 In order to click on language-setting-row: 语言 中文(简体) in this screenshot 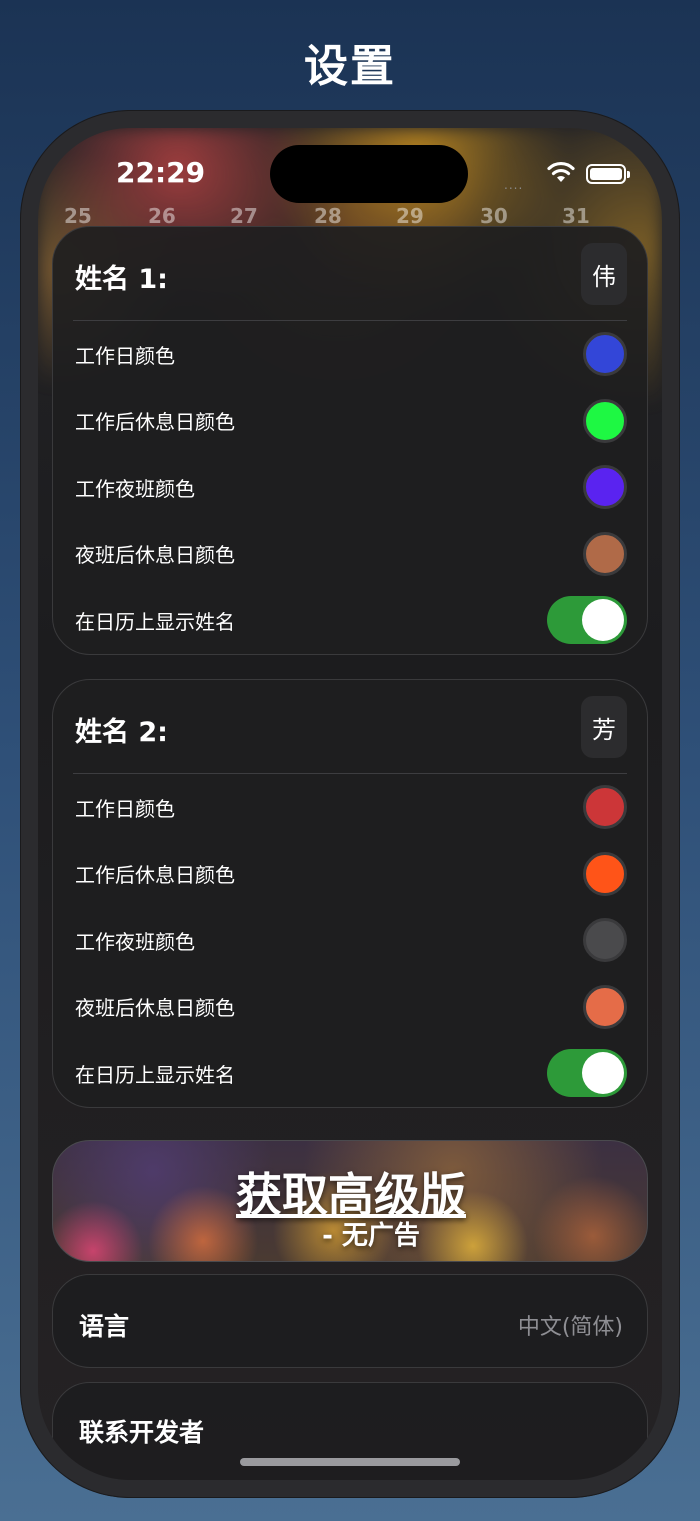, I will do `click(350, 1321)`.